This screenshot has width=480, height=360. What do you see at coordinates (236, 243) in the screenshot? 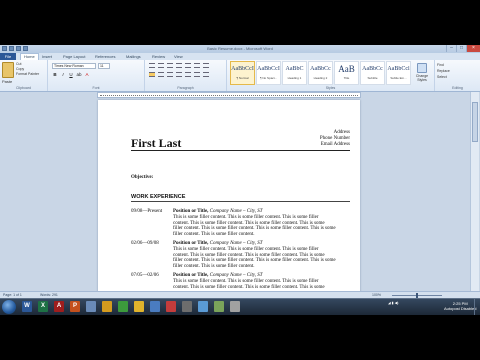
I see `job-company: Company Name – City, ST` at bounding box center [236, 243].